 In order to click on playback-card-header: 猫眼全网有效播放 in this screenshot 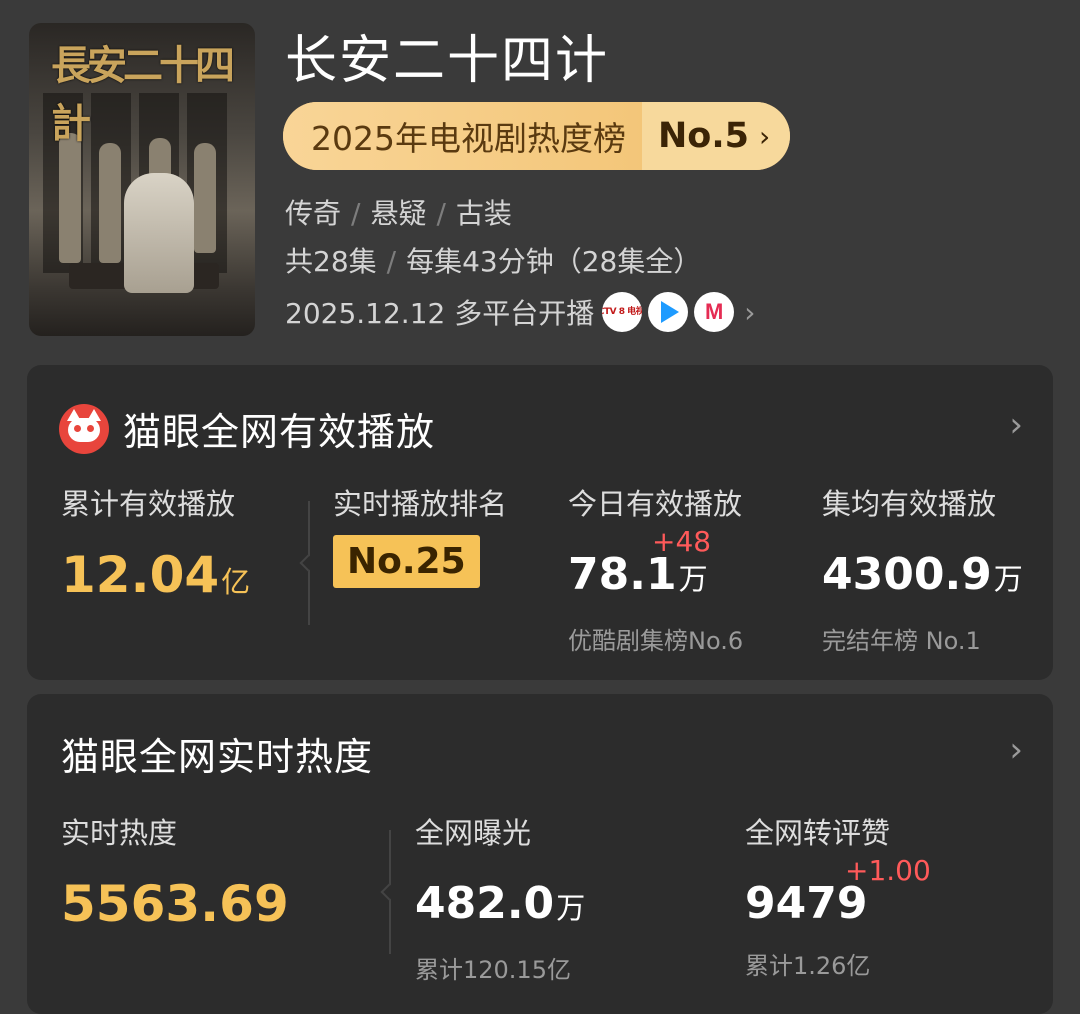, I will do `click(247, 428)`.